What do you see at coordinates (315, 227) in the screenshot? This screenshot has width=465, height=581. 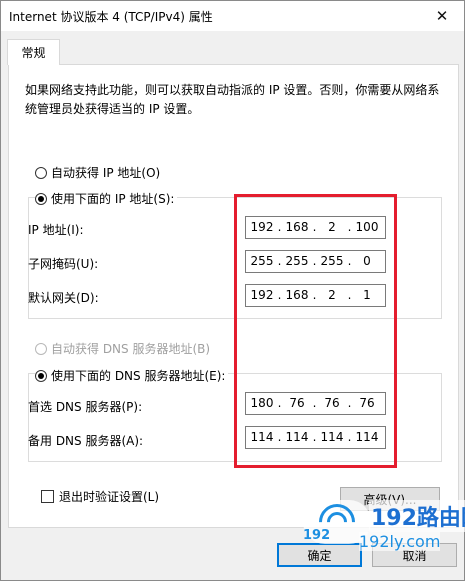 I see `ip-address-input: 192. 168. 2. 100` at bounding box center [315, 227].